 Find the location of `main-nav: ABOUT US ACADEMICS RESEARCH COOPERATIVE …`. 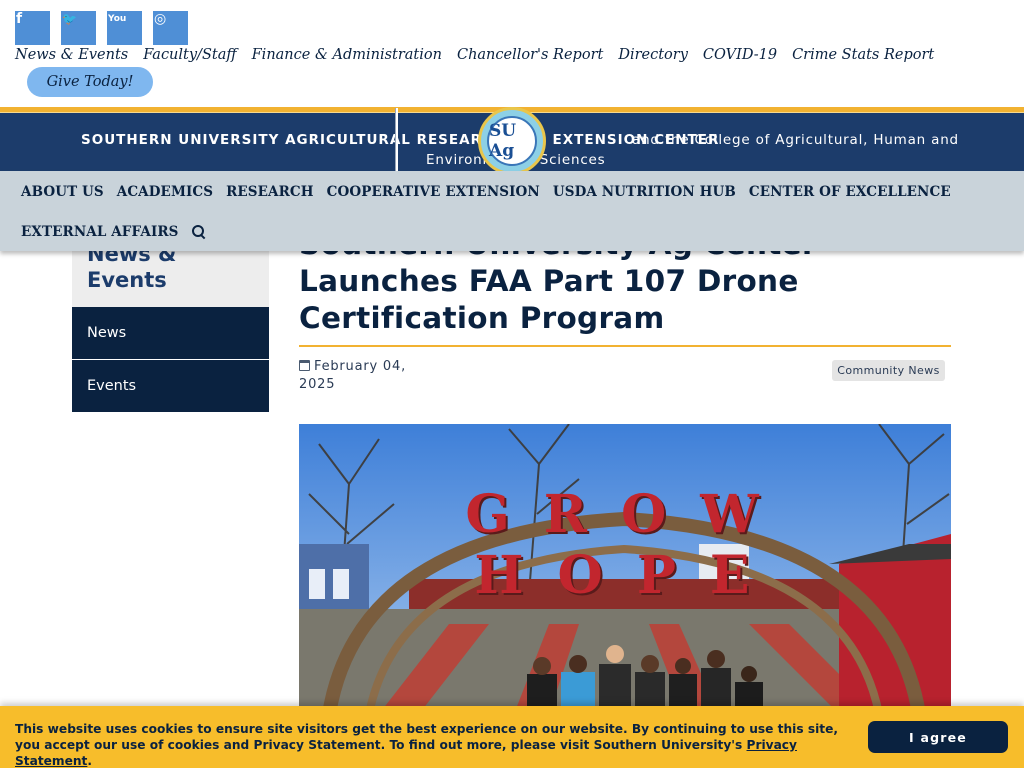

main-nav: ABOUT US ACADEMICS RESEARCH COOPERATIVE … is located at coordinates (512, 211).